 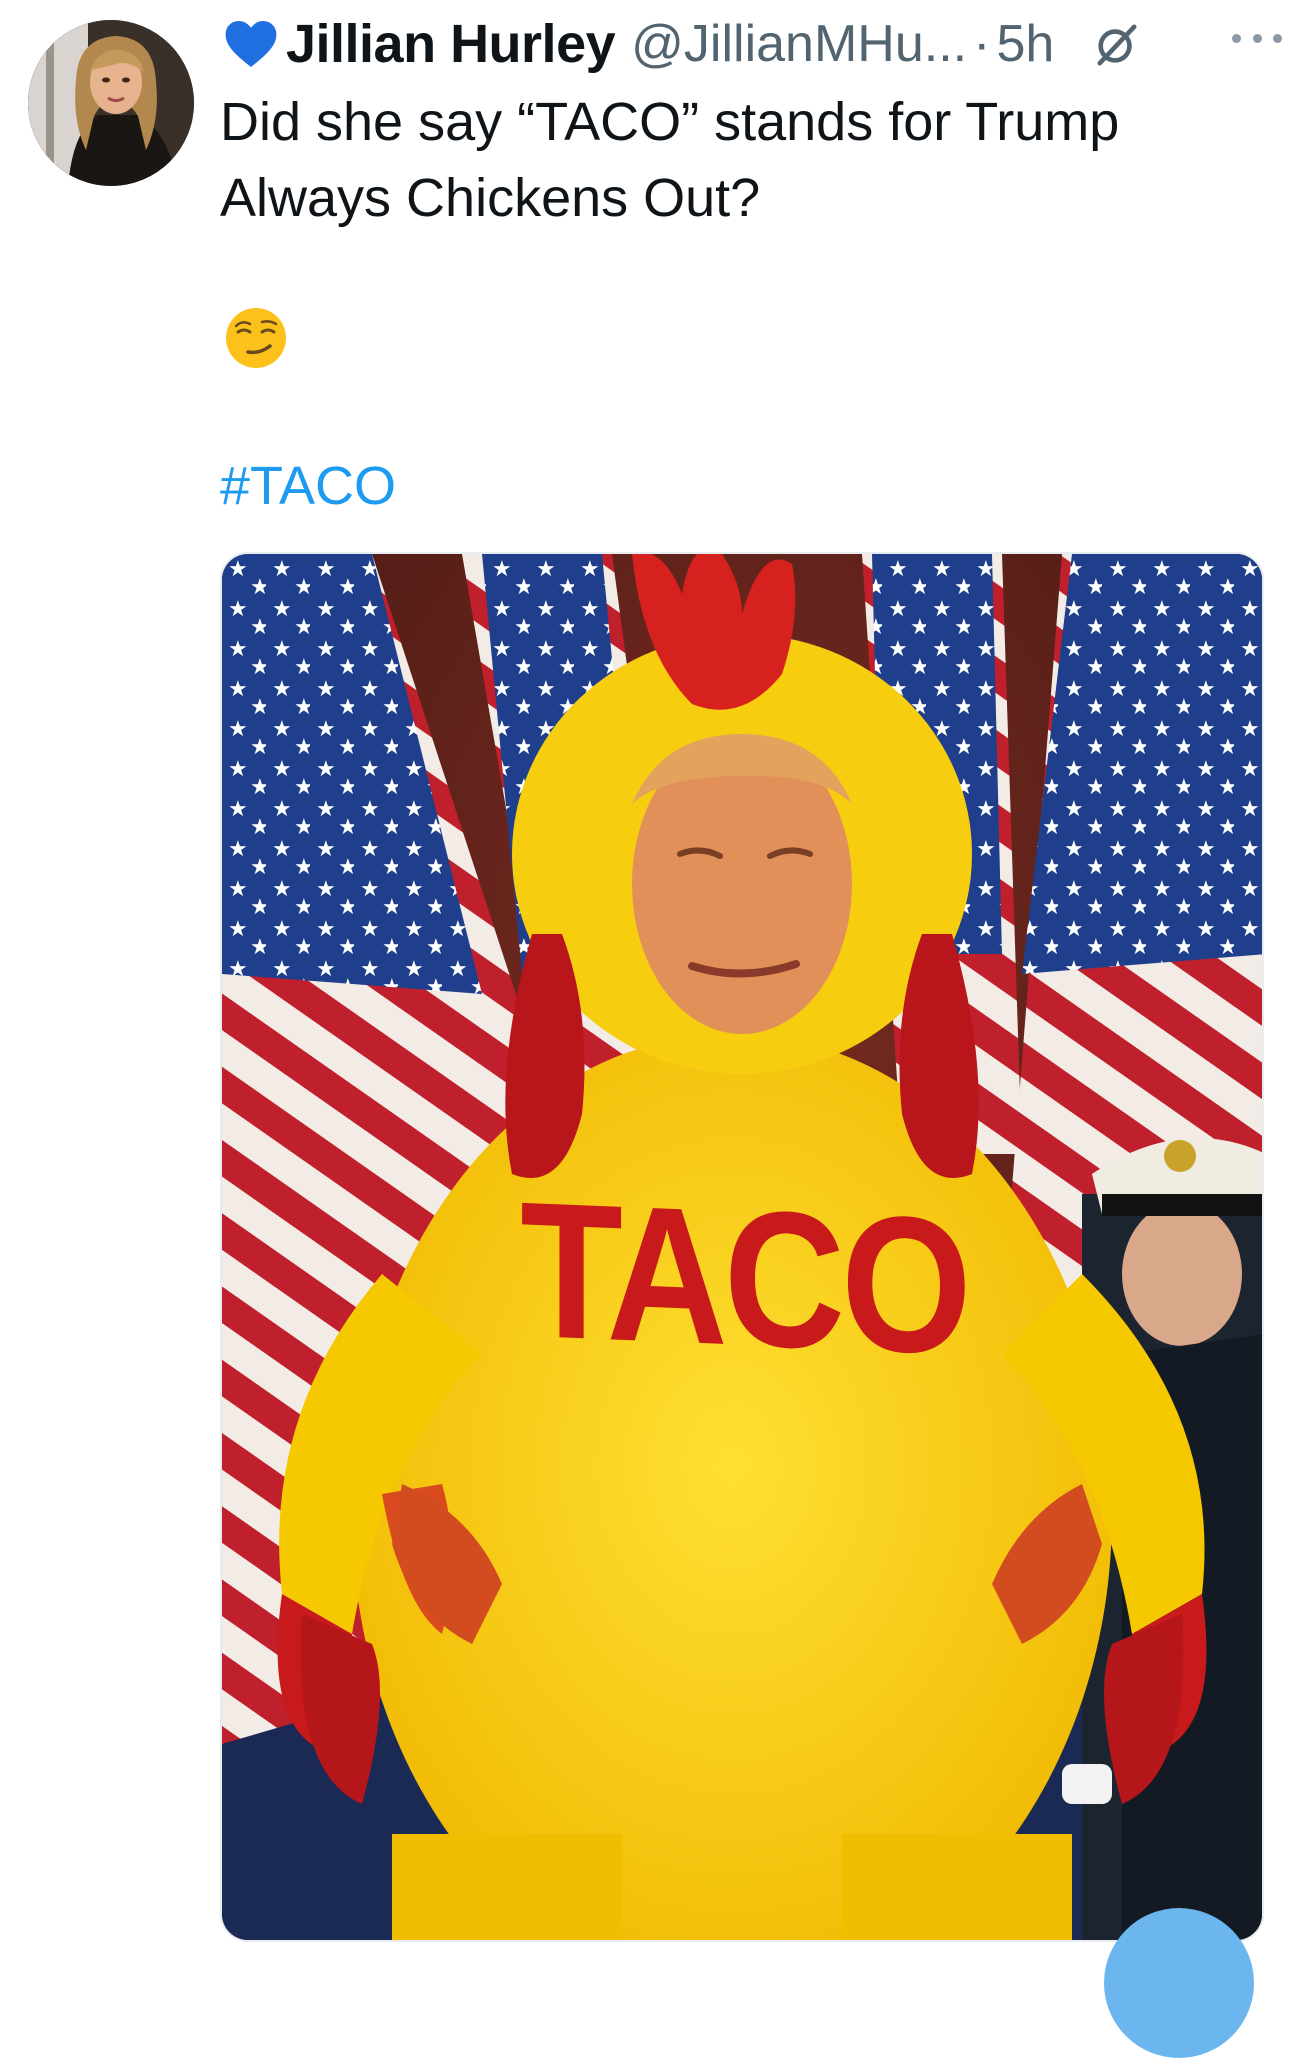 What do you see at coordinates (1257, 38) in the screenshot?
I see `more-options-icon` at bounding box center [1257, 38].